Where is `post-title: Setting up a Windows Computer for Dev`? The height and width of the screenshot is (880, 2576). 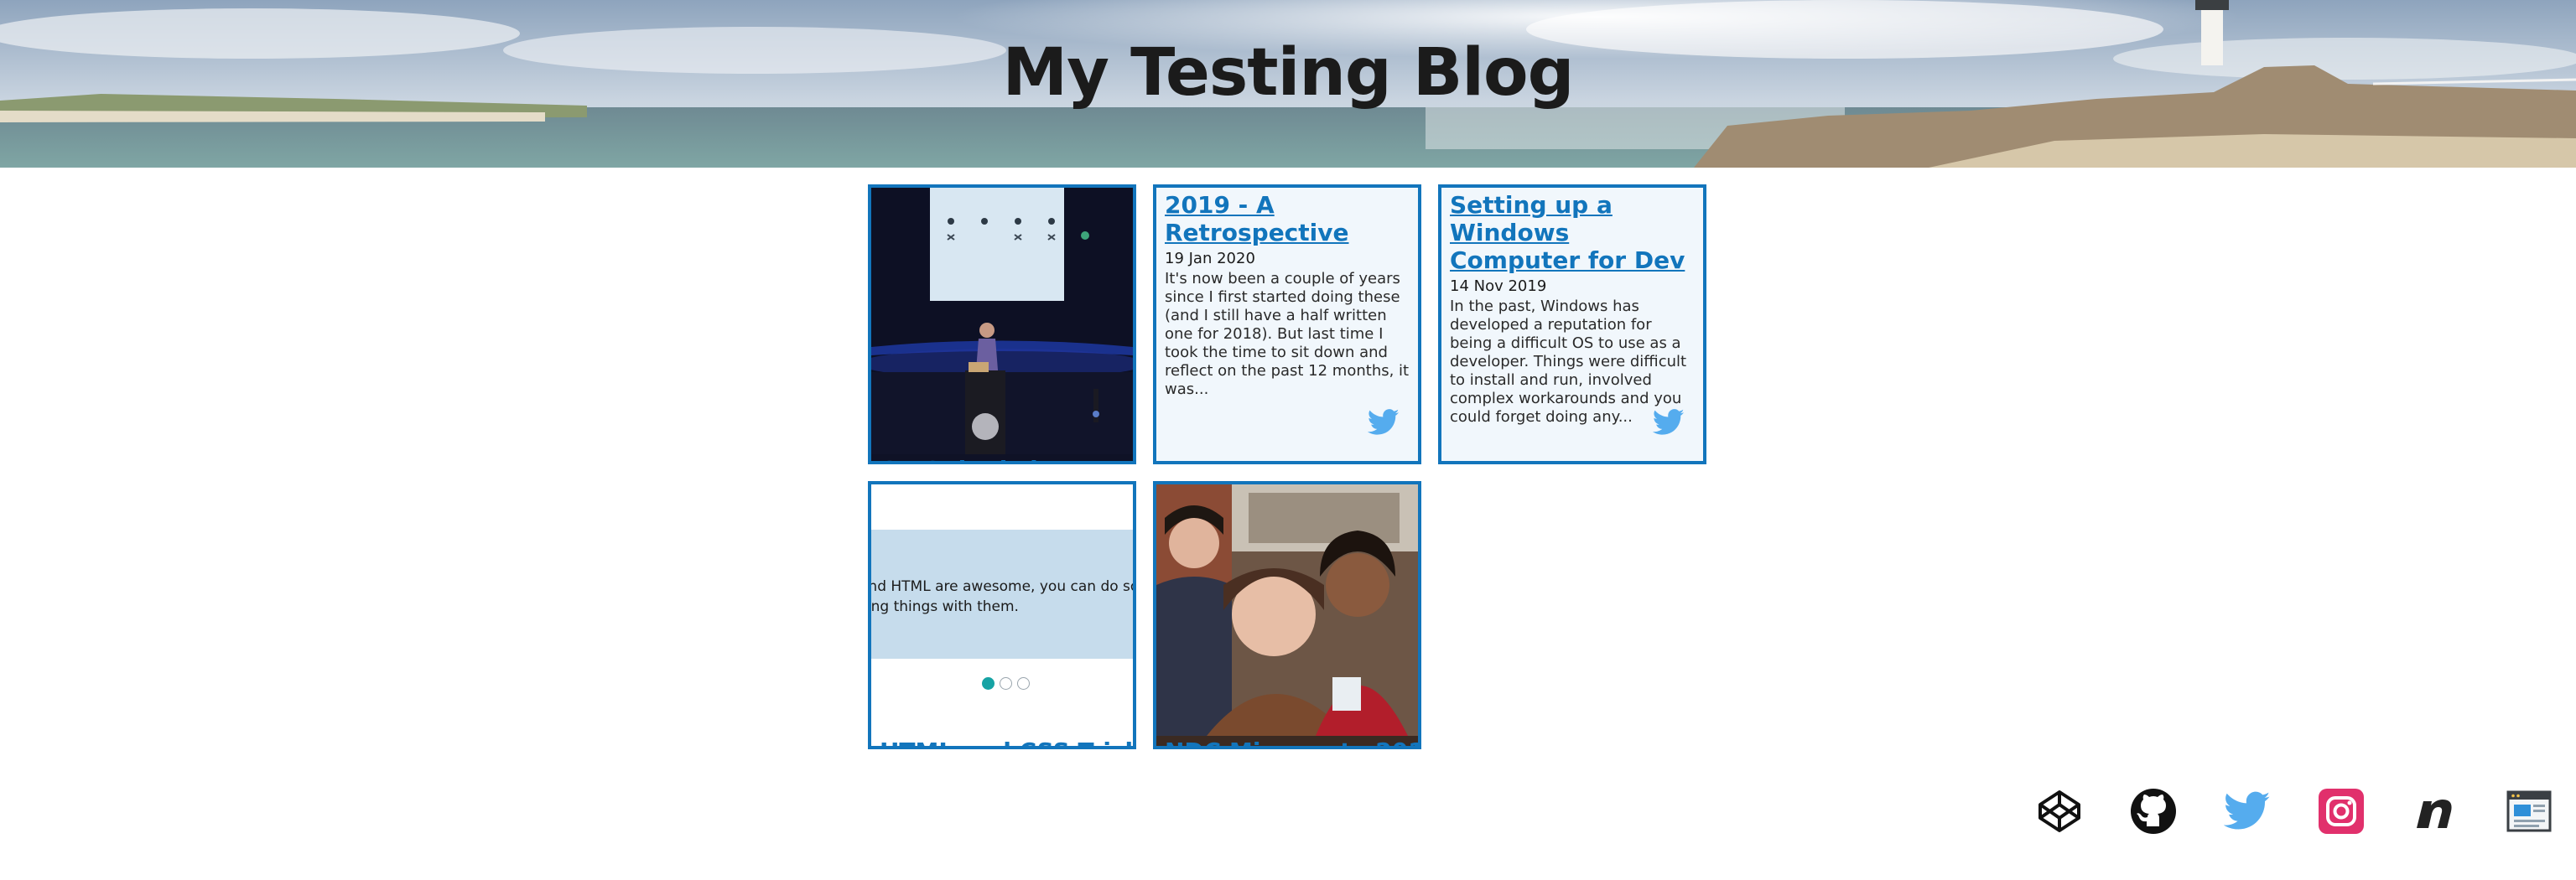
post-title: Setting up a Windows Computer for Dev is located at coordinates (1572, 232).